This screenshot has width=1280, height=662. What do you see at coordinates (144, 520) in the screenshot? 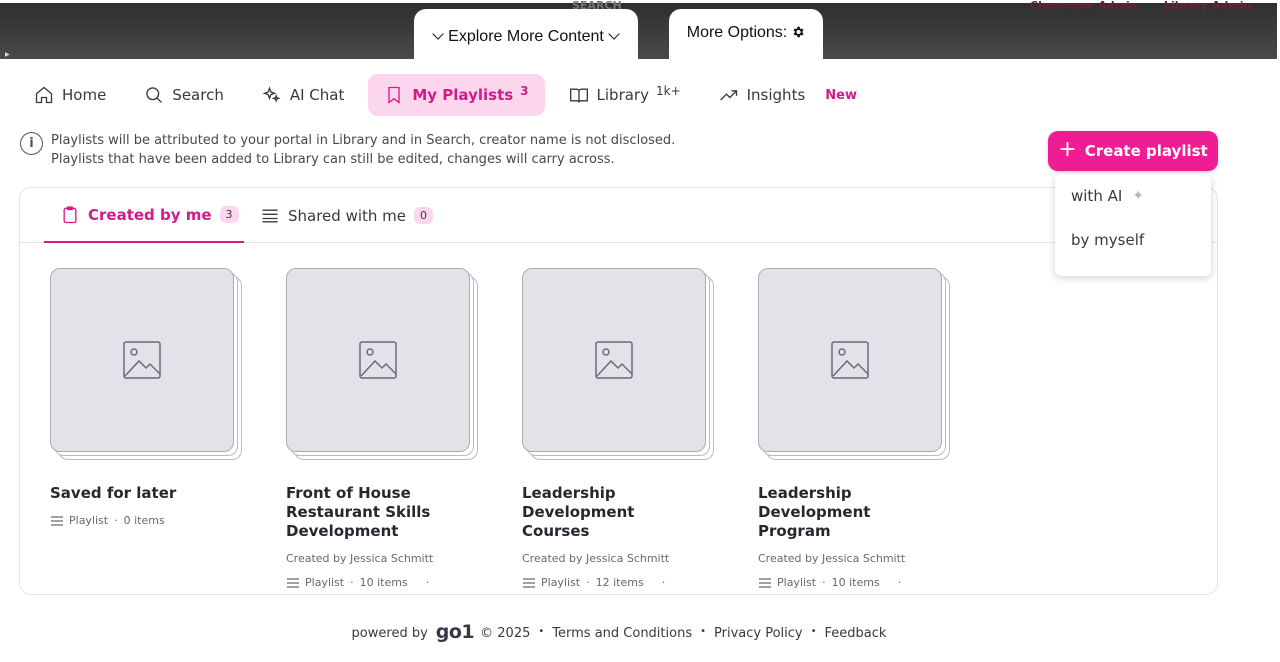
I see `playlist-item-count: 0 items` at bounding box center [144, 520].